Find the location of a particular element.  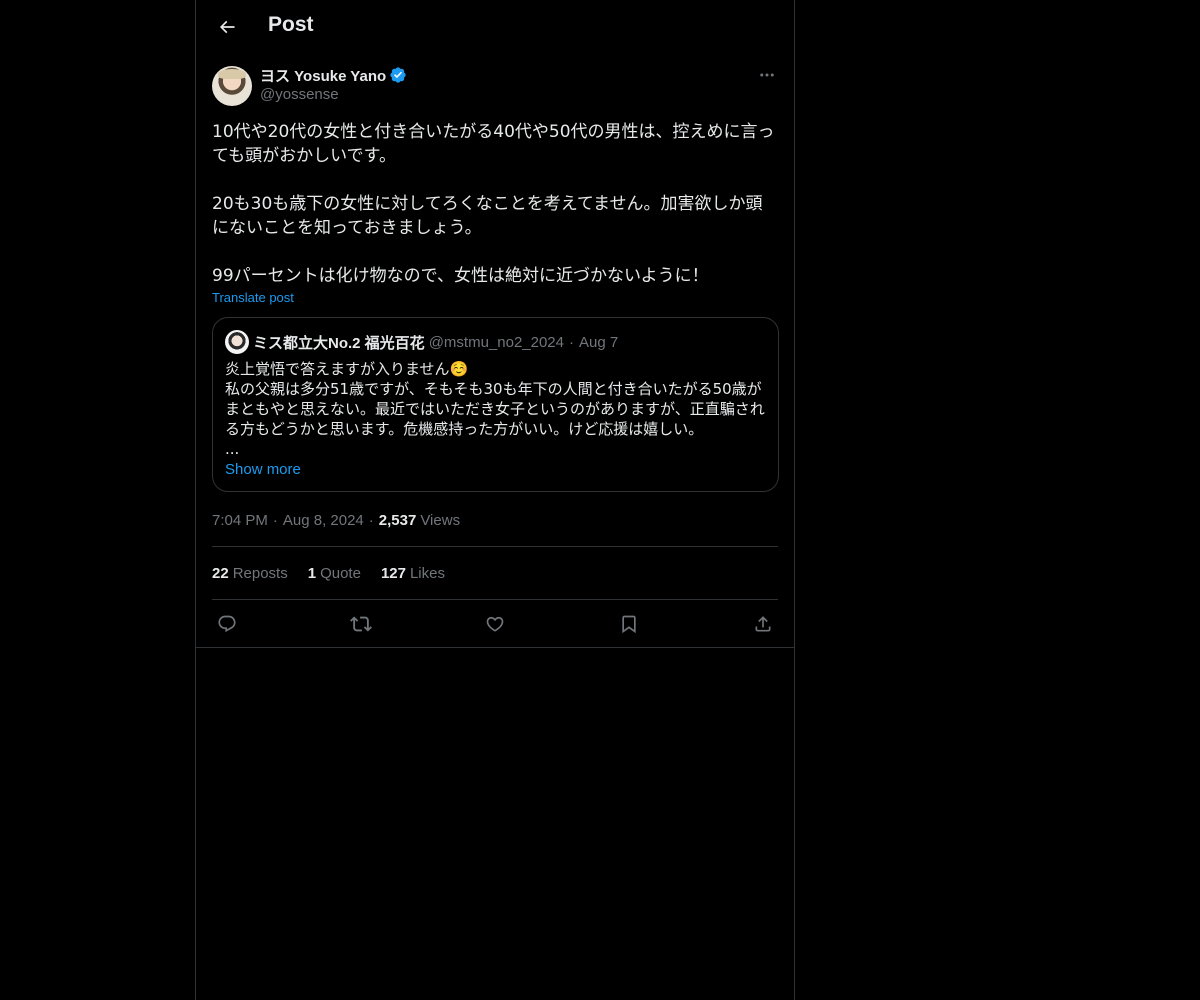

post-meta: 7:04 PM · Aug 8, 2024 · 2,537 Views is located at coordinates (495, 520).